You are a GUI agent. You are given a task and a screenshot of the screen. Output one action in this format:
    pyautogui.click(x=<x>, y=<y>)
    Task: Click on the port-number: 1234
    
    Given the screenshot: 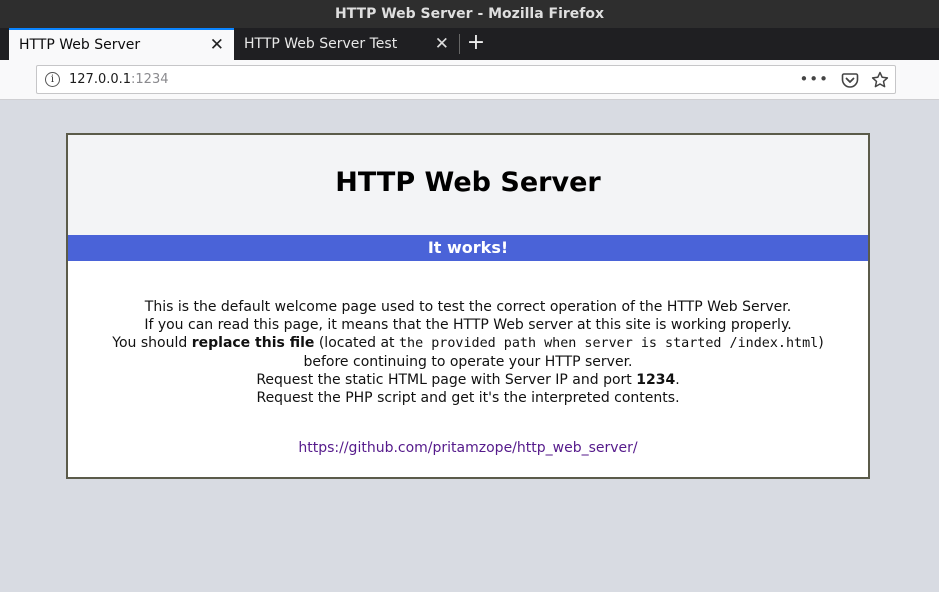 What is the action you would take?
    pyautogui.click(x=656, y=380)
    